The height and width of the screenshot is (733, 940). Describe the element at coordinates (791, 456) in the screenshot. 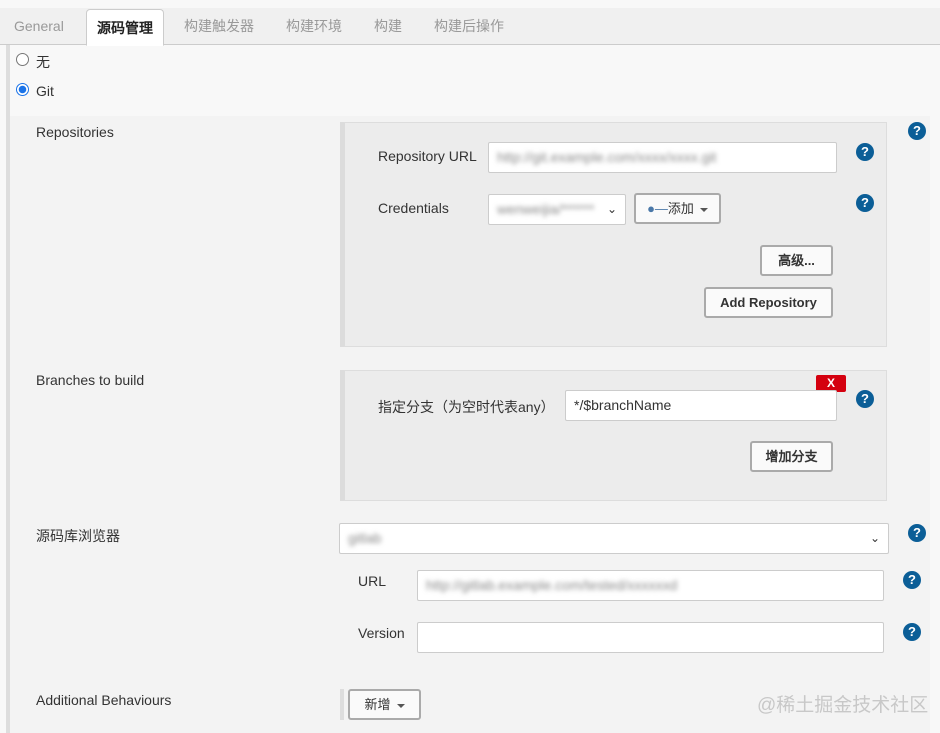

I see `add-branch-button: 增加分支` at that location.